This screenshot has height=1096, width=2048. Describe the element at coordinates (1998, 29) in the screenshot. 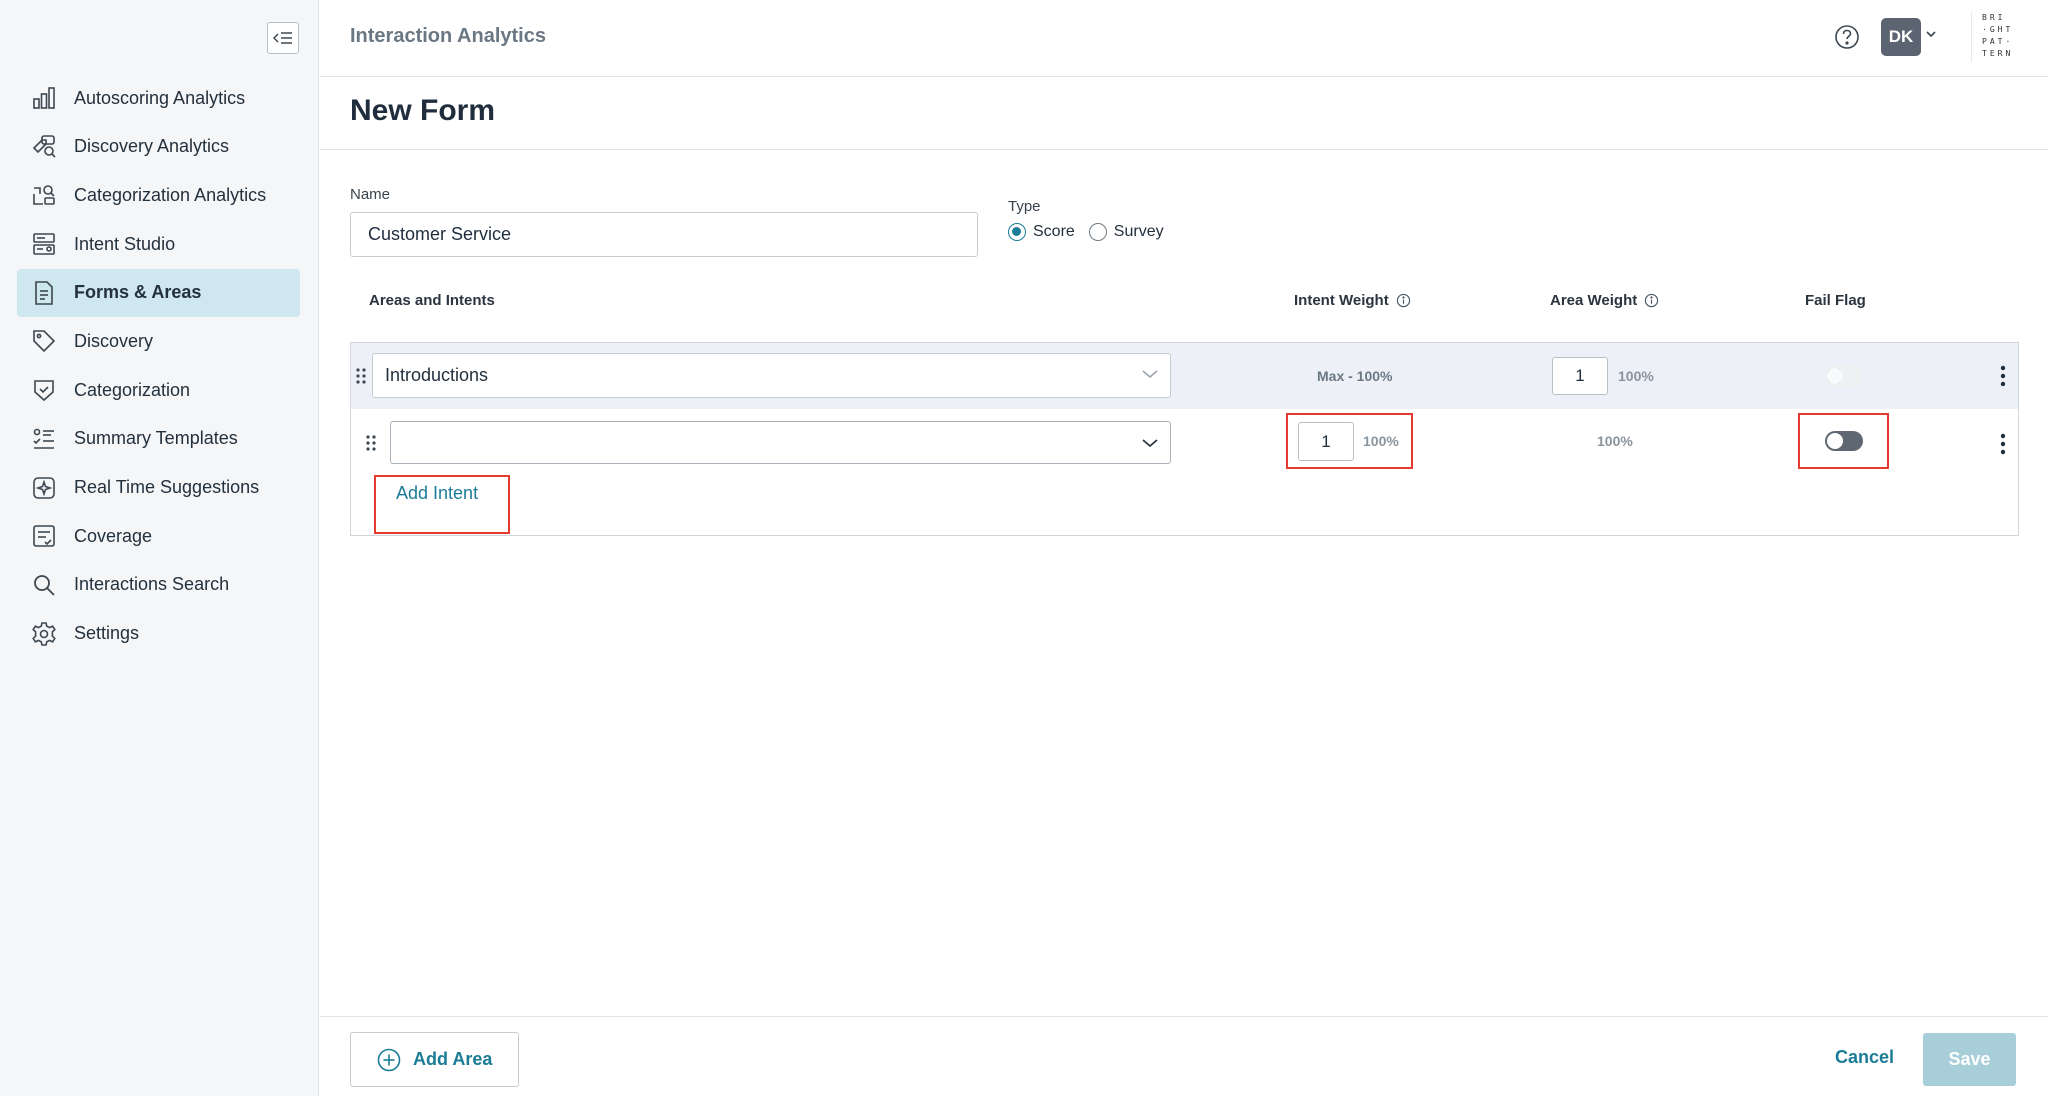

I see `logo-line: ·GHT` at that location.